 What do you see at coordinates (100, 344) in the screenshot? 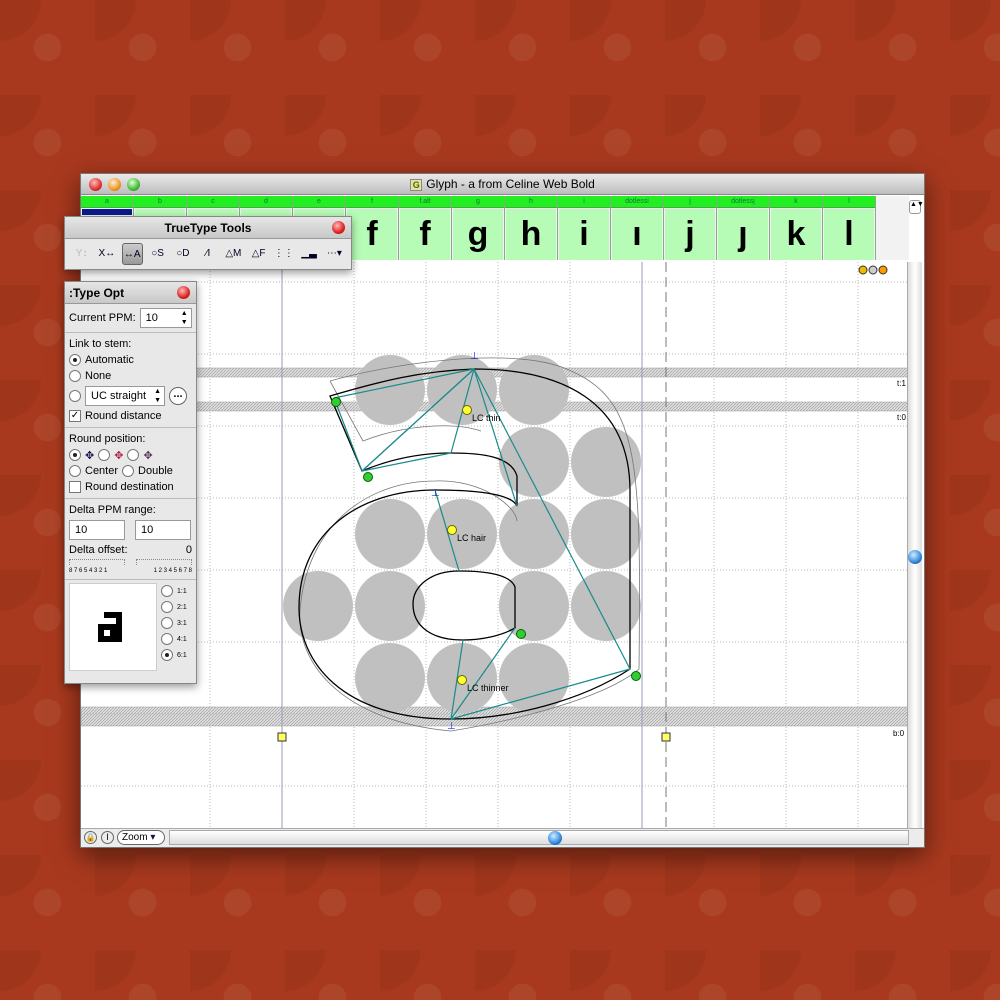
I see `link-to-stem-label: Link to stem:` at bounding box center [100, 344].